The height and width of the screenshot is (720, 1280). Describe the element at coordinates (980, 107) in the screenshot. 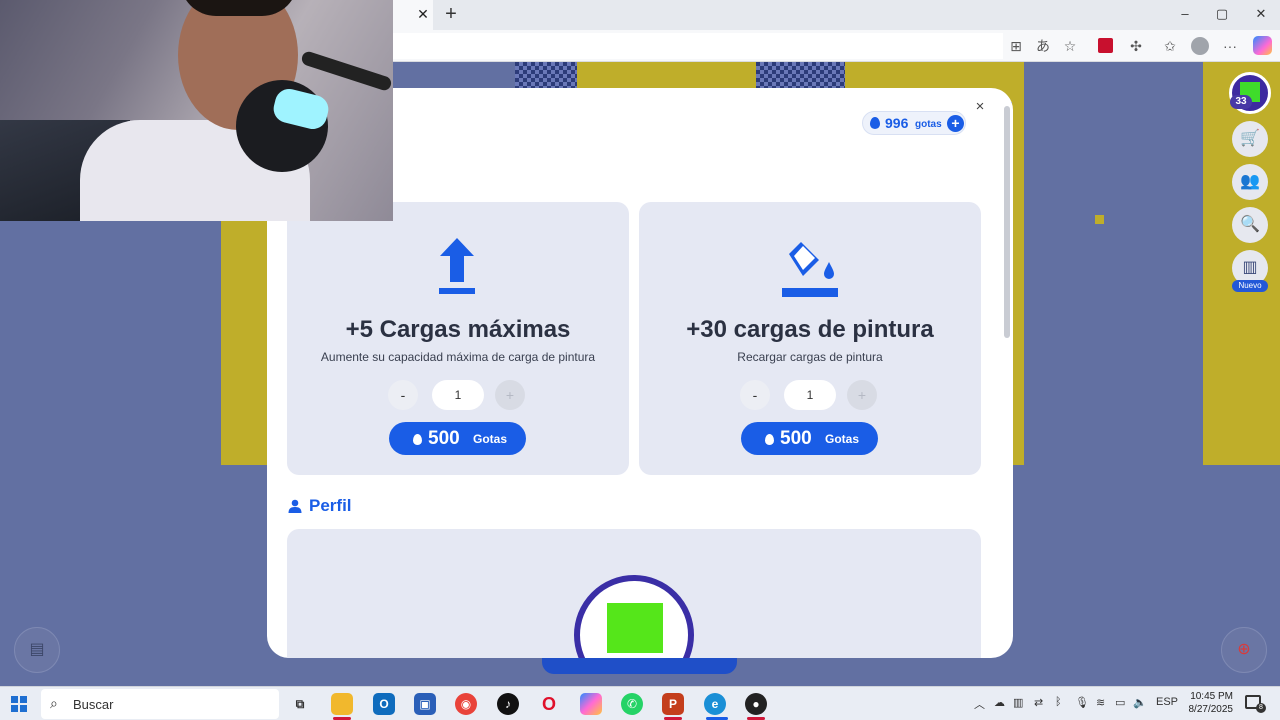

I see `close-modal-button: ×` at that location.